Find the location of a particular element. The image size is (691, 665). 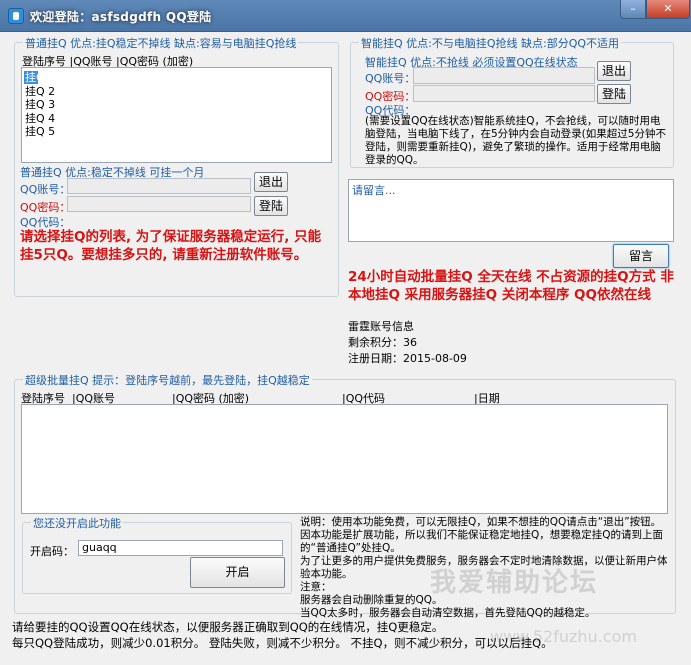

submit-message-button: 留言 is located at coordinates (641, 256).